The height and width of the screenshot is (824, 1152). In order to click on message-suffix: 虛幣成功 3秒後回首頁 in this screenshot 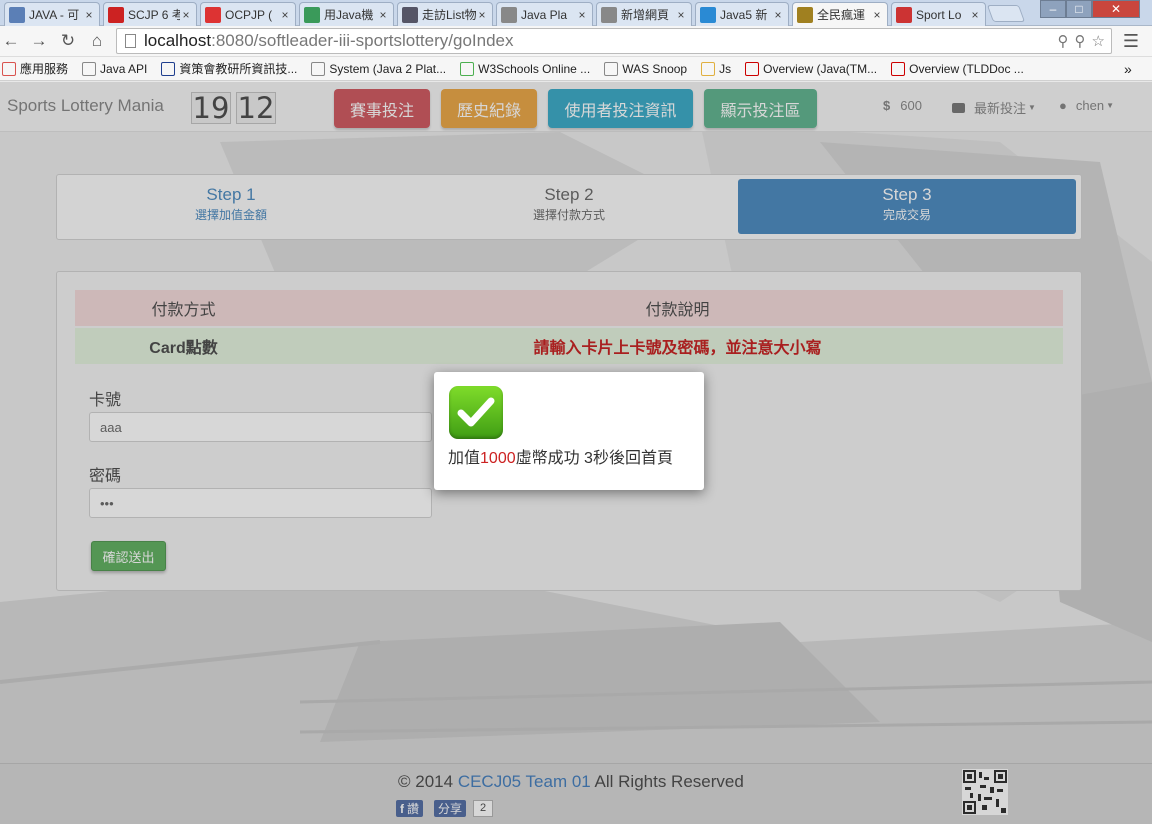, I will do `click(594, 458)`.